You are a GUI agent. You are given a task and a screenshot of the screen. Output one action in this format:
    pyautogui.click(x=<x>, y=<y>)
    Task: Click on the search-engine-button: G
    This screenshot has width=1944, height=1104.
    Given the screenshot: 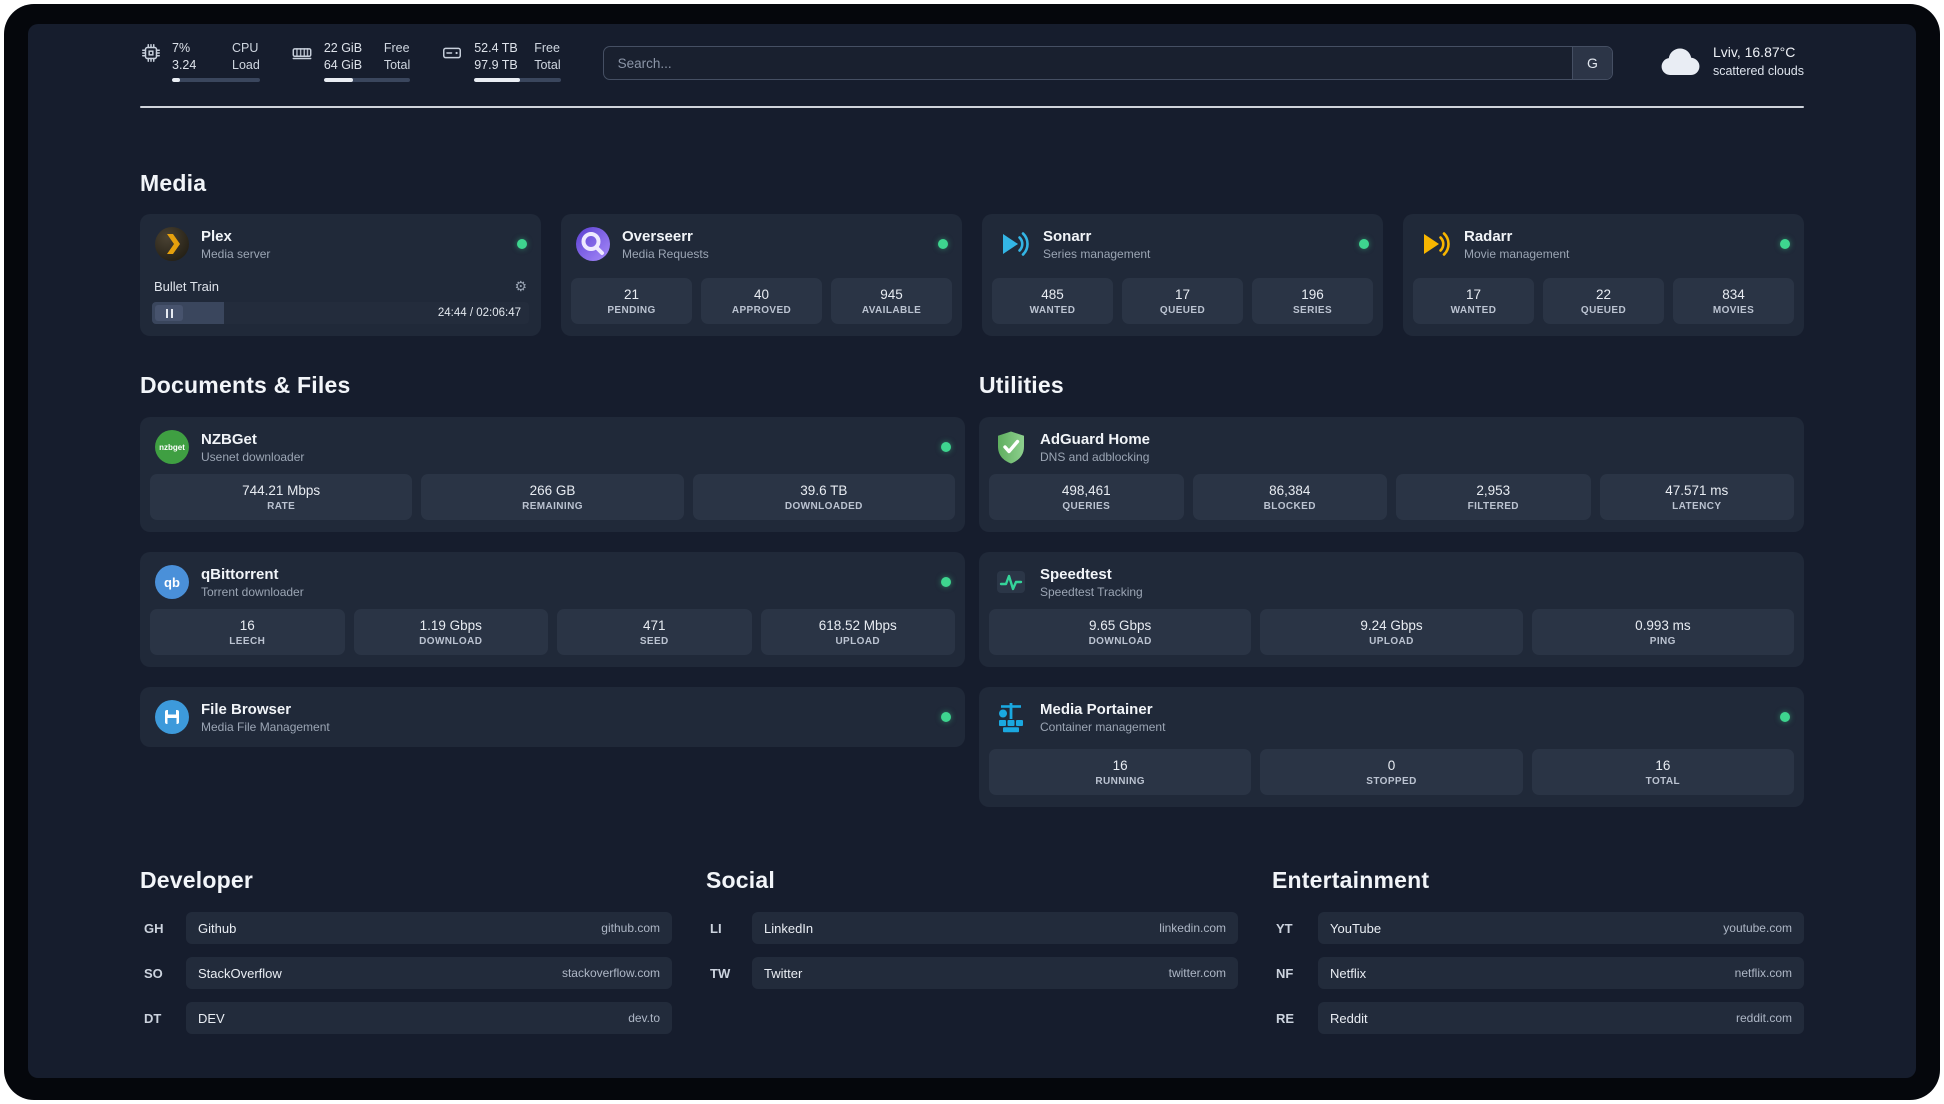 What is the action you would take?
    pyautogui.click(x=1591, y=63)
    